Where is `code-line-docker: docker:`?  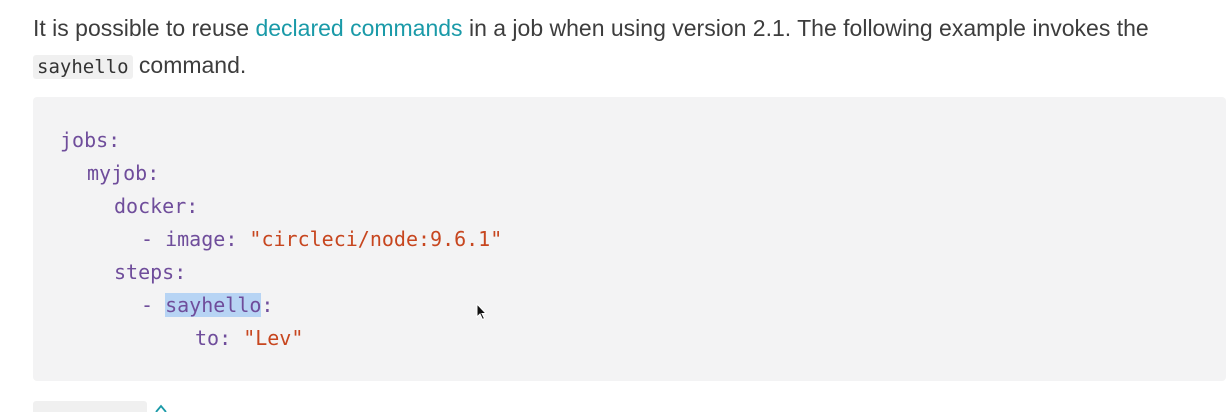 code-line-docker: docker: is located at coordinates (156, 206).